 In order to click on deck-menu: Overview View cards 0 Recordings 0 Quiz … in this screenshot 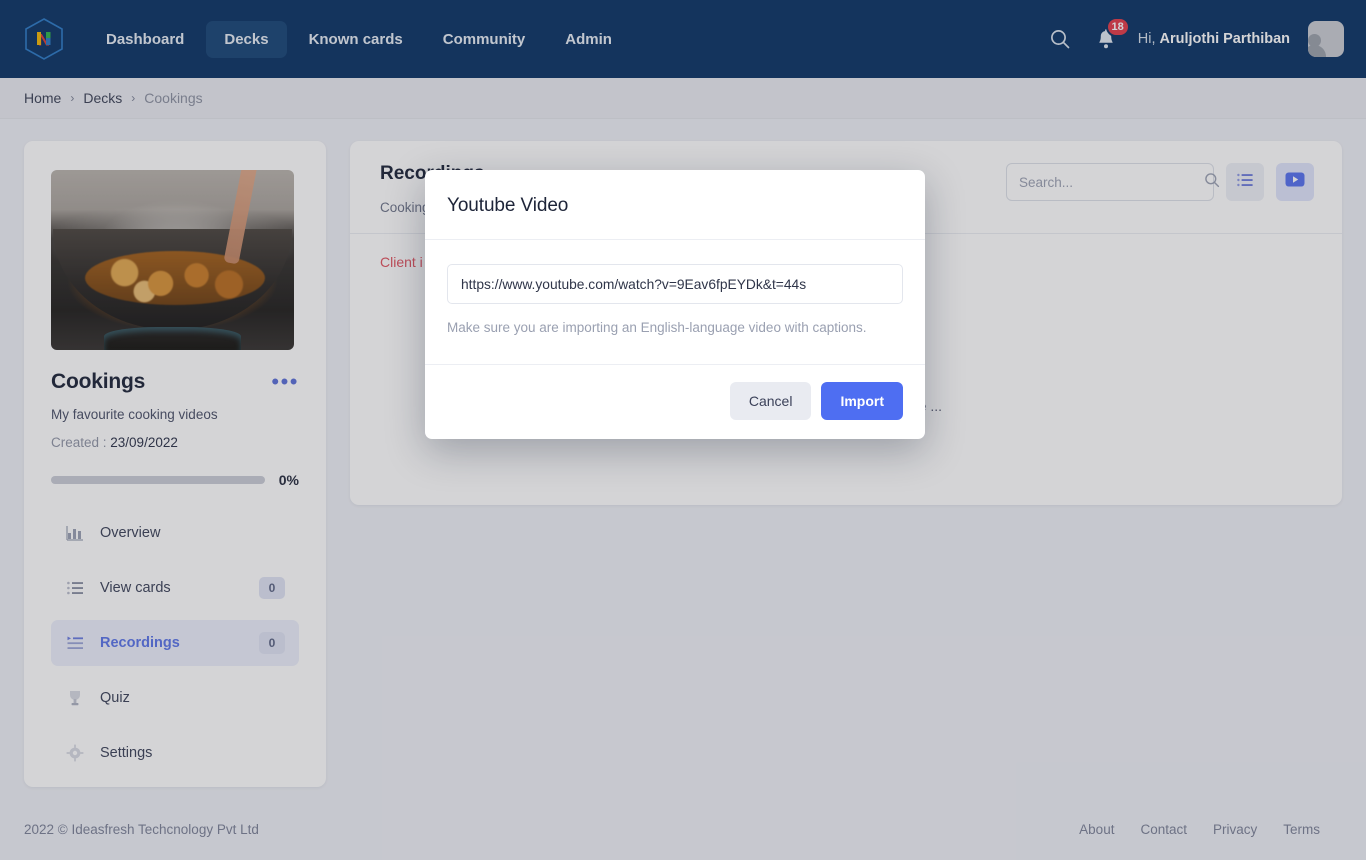, I will do `click(175, 643)`.